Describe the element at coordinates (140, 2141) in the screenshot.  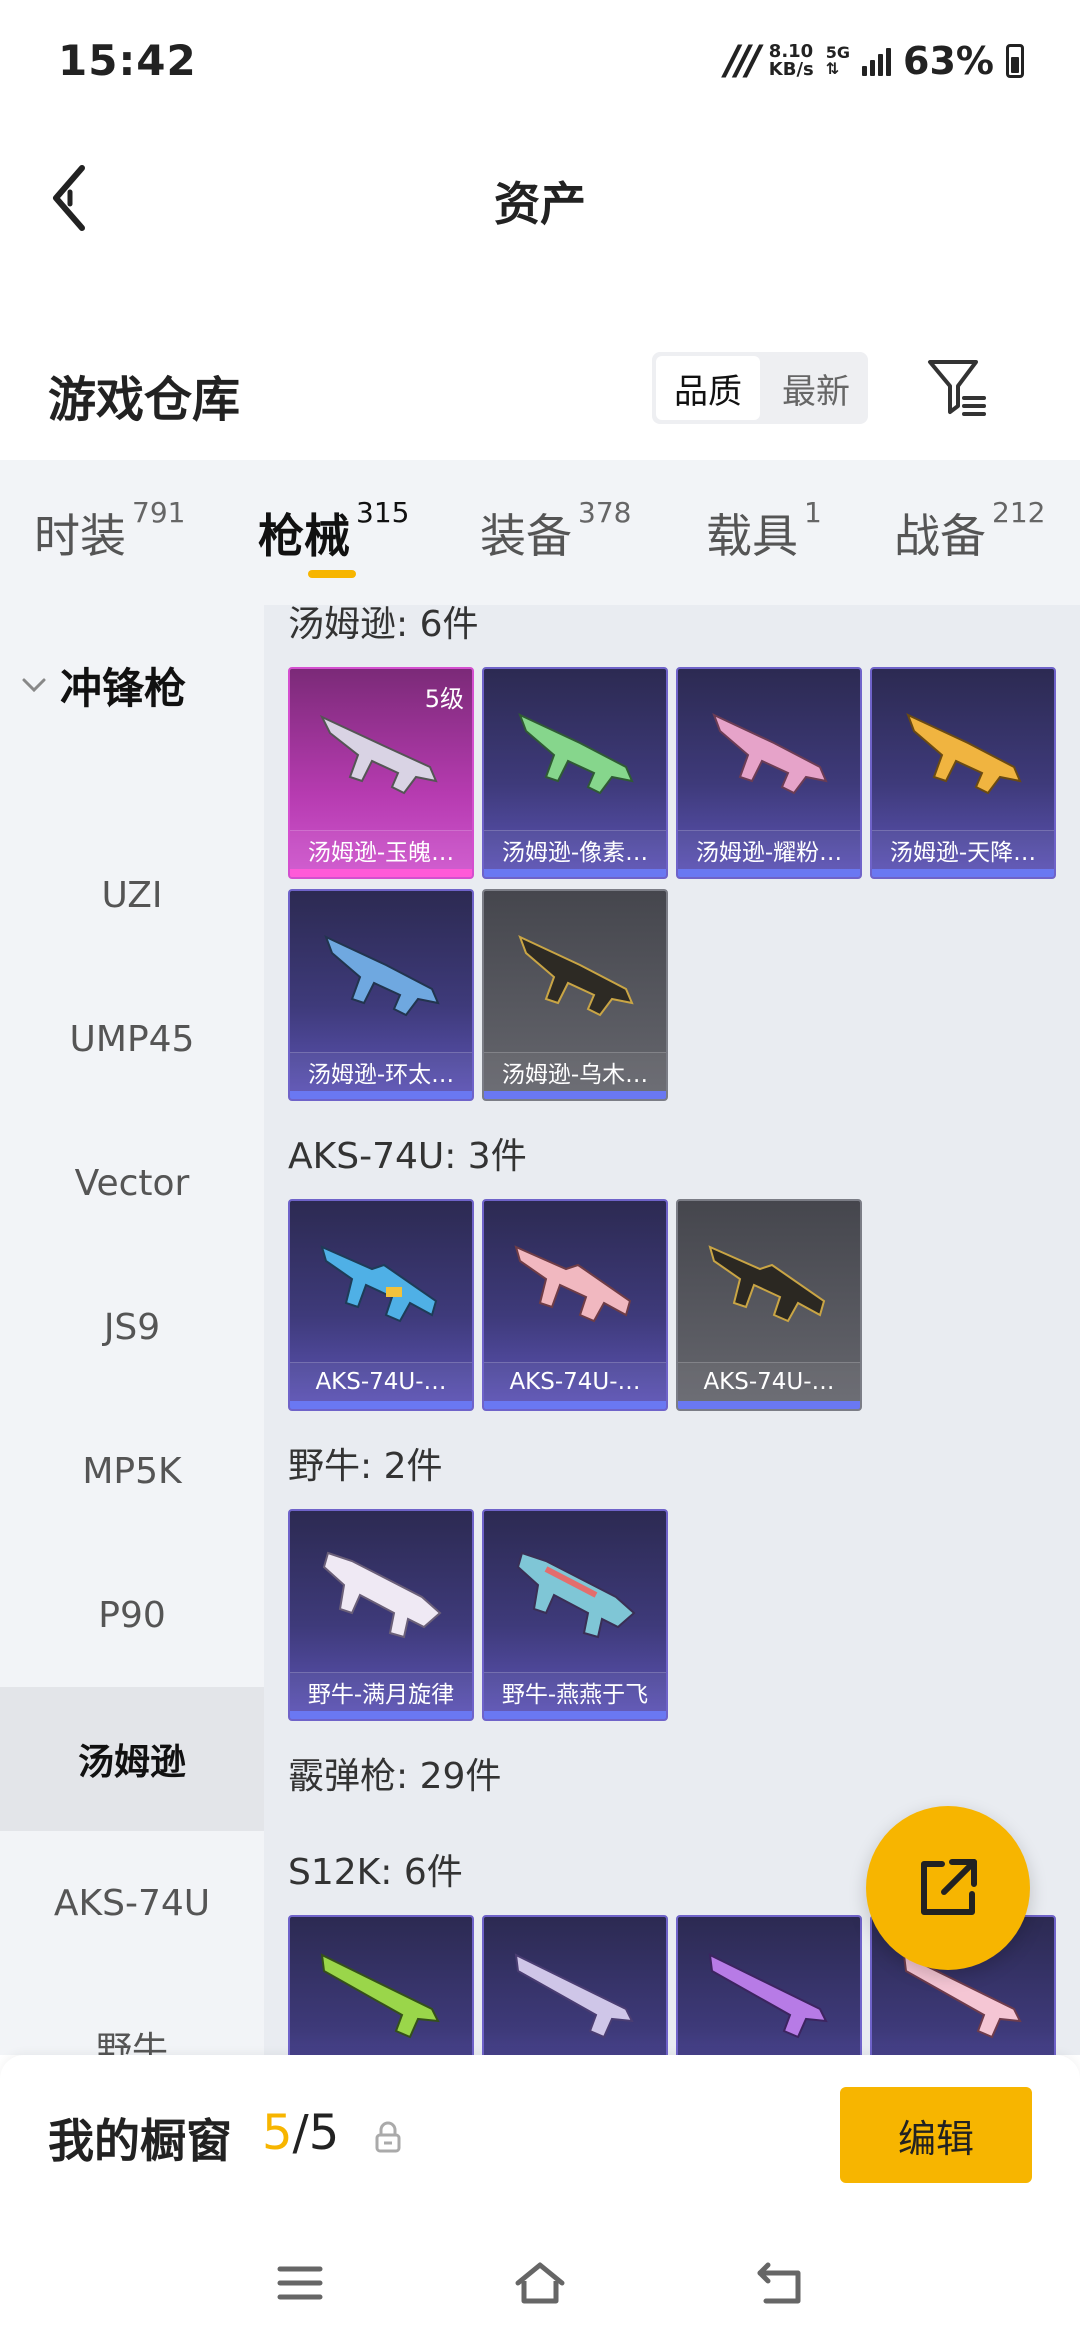
I see `showcase-label: 我的橱窗` at that location.